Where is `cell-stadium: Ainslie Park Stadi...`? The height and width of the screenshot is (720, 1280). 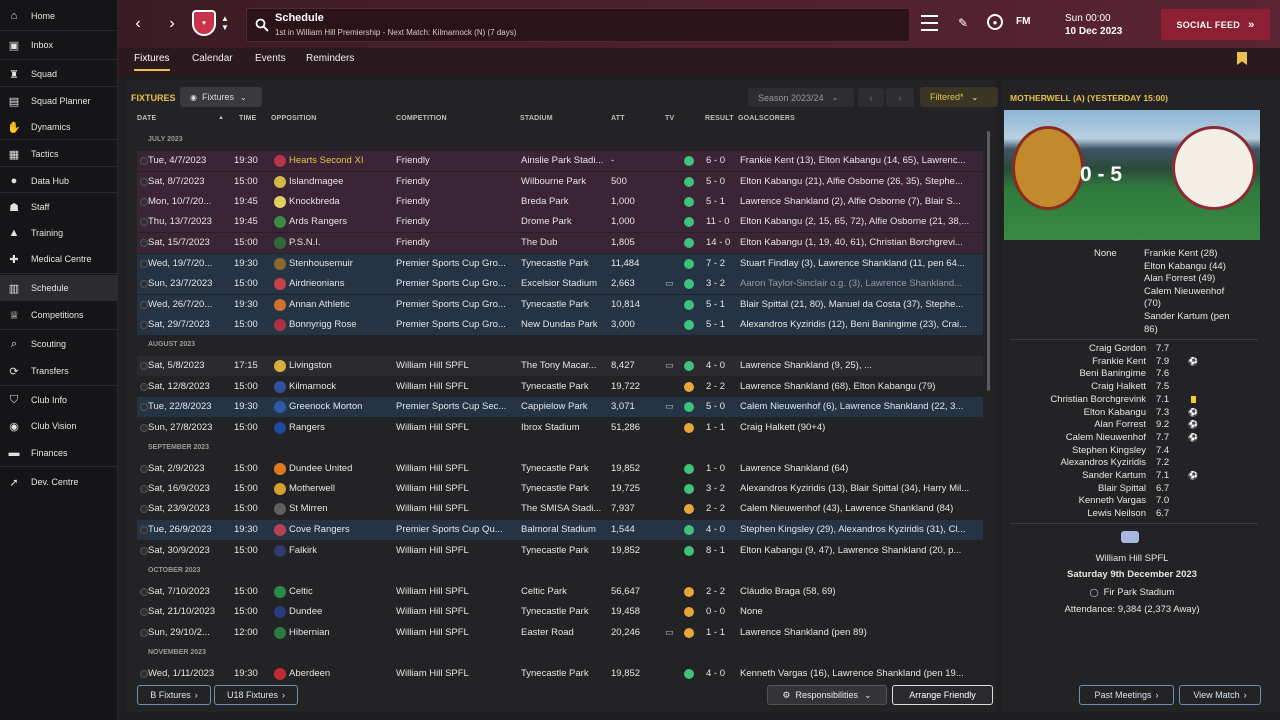 cell-stadium: Ainslie Park Stadi... is located at coordinates (565, 160).